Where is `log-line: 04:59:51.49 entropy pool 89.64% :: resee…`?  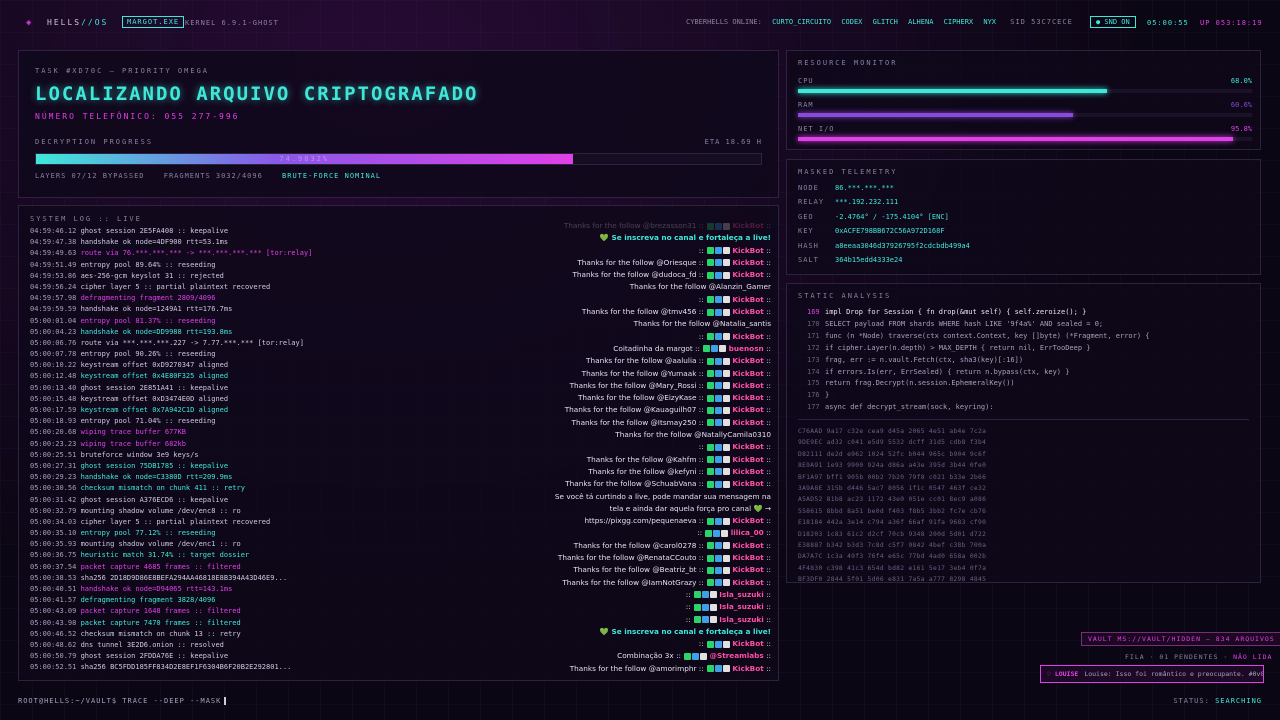 log-line: 04:59:51.49 entropy pool 89.64% :: resee… is located at coordinates (123, 264).